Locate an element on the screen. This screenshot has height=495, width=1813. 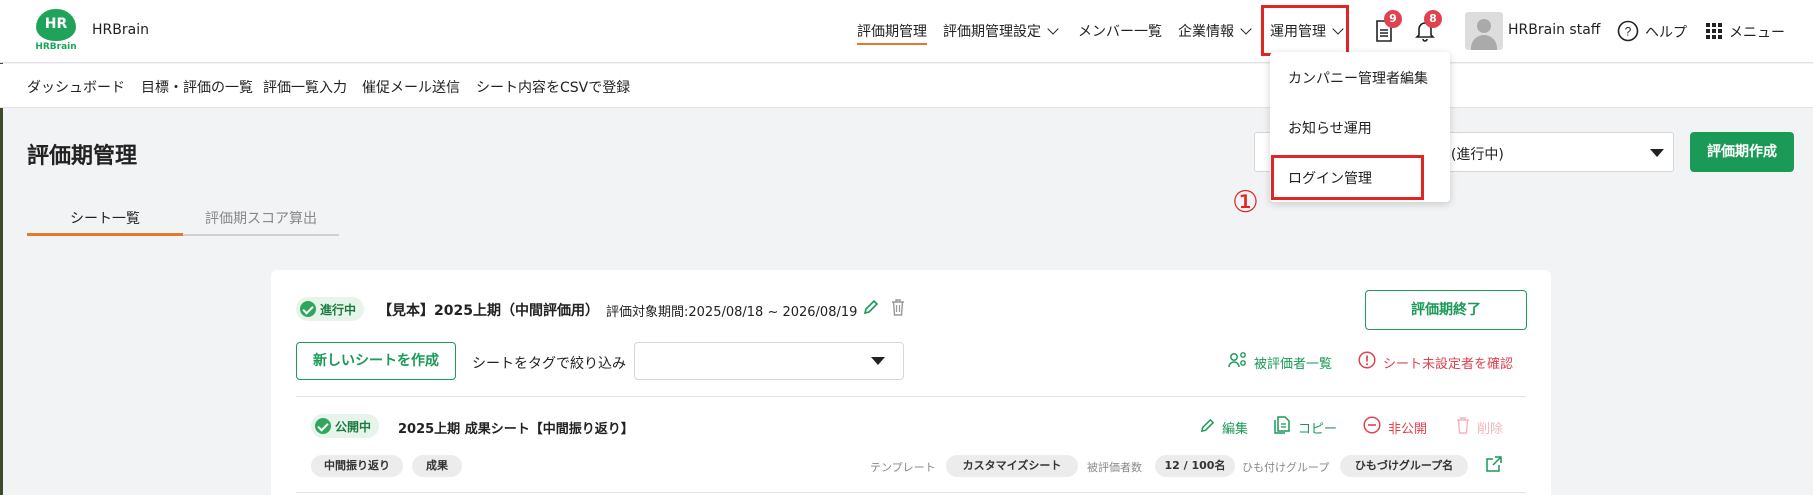
avatar-body is located at coordinates (1484, 42).